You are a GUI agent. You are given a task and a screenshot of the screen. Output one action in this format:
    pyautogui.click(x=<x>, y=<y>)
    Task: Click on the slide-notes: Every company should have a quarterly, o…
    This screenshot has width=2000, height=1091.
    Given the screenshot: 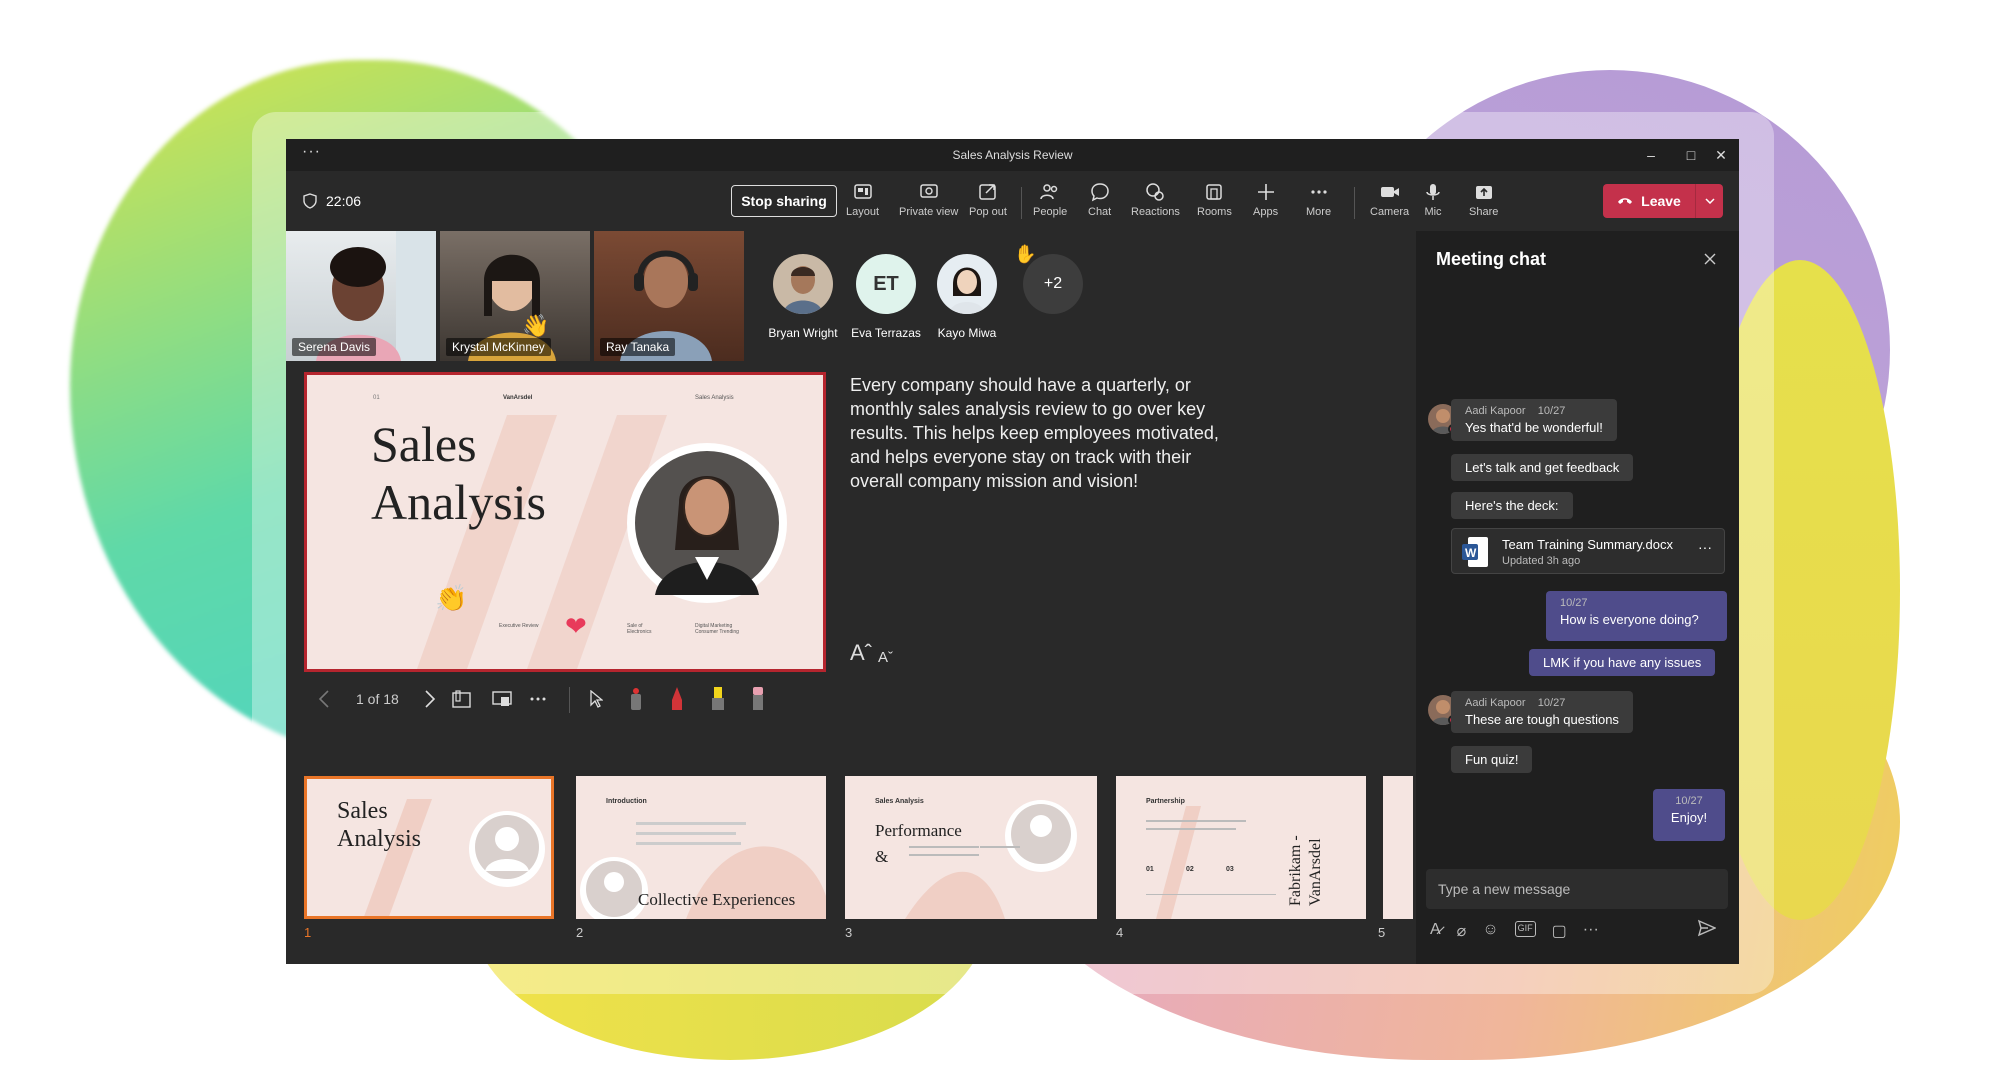 What is the action you would take?
    pyautogui.click(x=1034, y=433)
    